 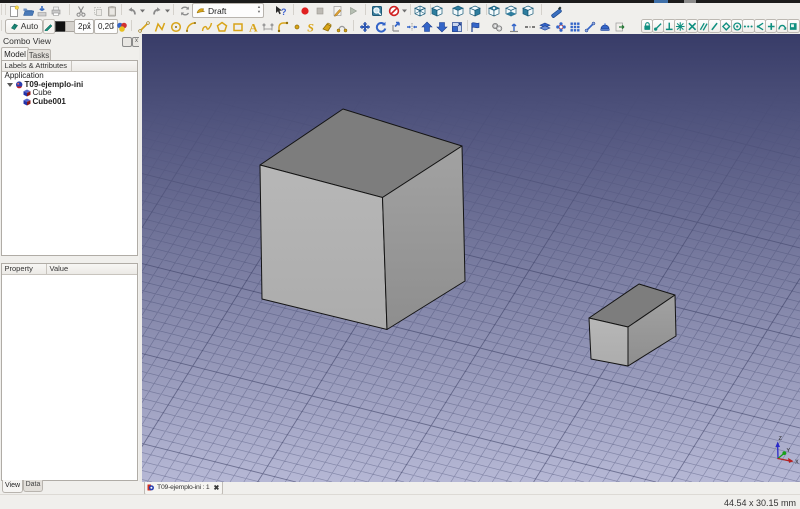 I want to click on svg-text: Y, so click(x=789, y=451).